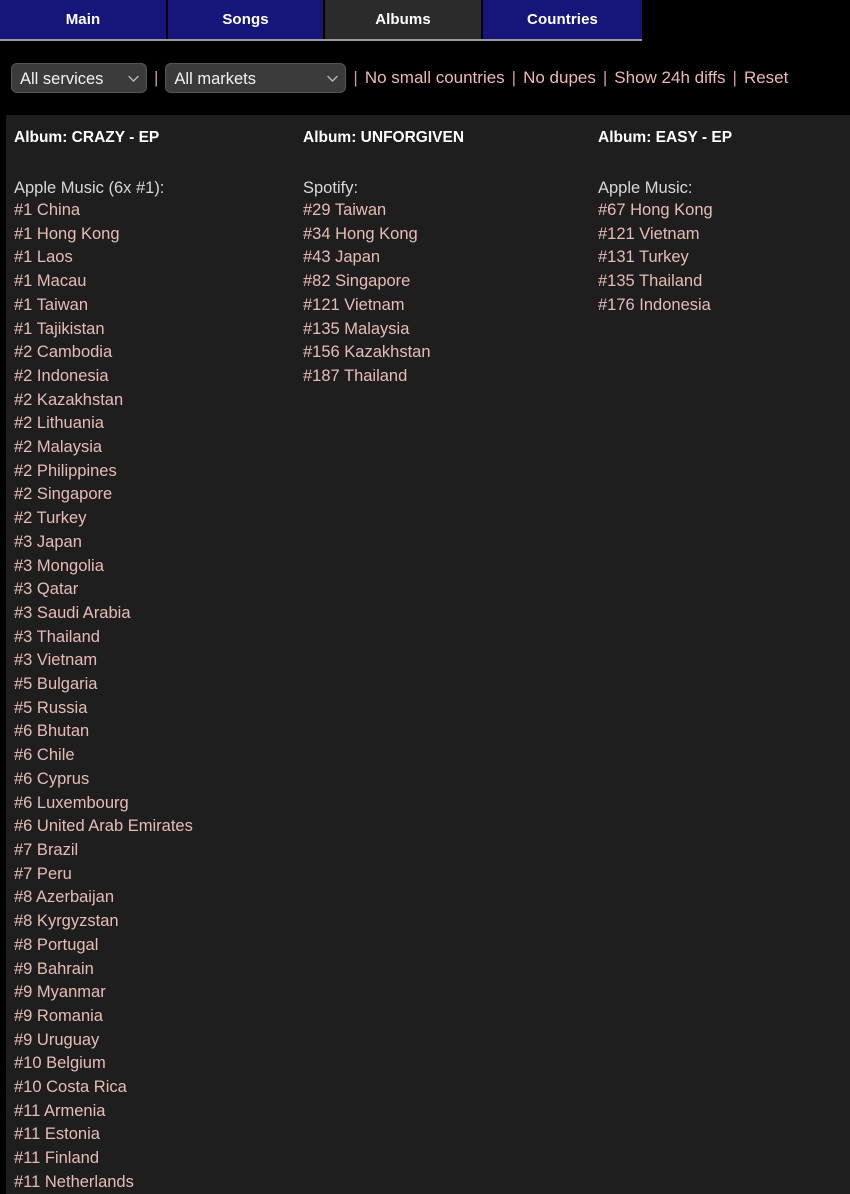 The image size is (850, 1194). Describe the element at coordinates (157, 946) in the screenshot. I see `chart-entry: #8 Portugal` at that location.